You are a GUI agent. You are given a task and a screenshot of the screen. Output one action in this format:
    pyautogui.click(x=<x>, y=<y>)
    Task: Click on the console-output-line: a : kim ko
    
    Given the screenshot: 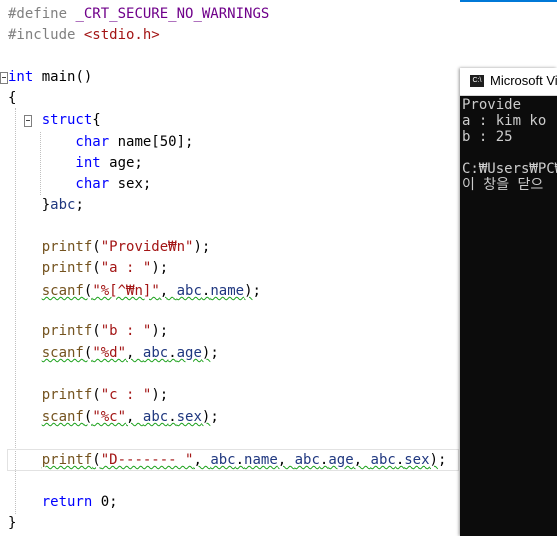 What is the action you would take?
    pyautogui.click(x=504, y=121)
    